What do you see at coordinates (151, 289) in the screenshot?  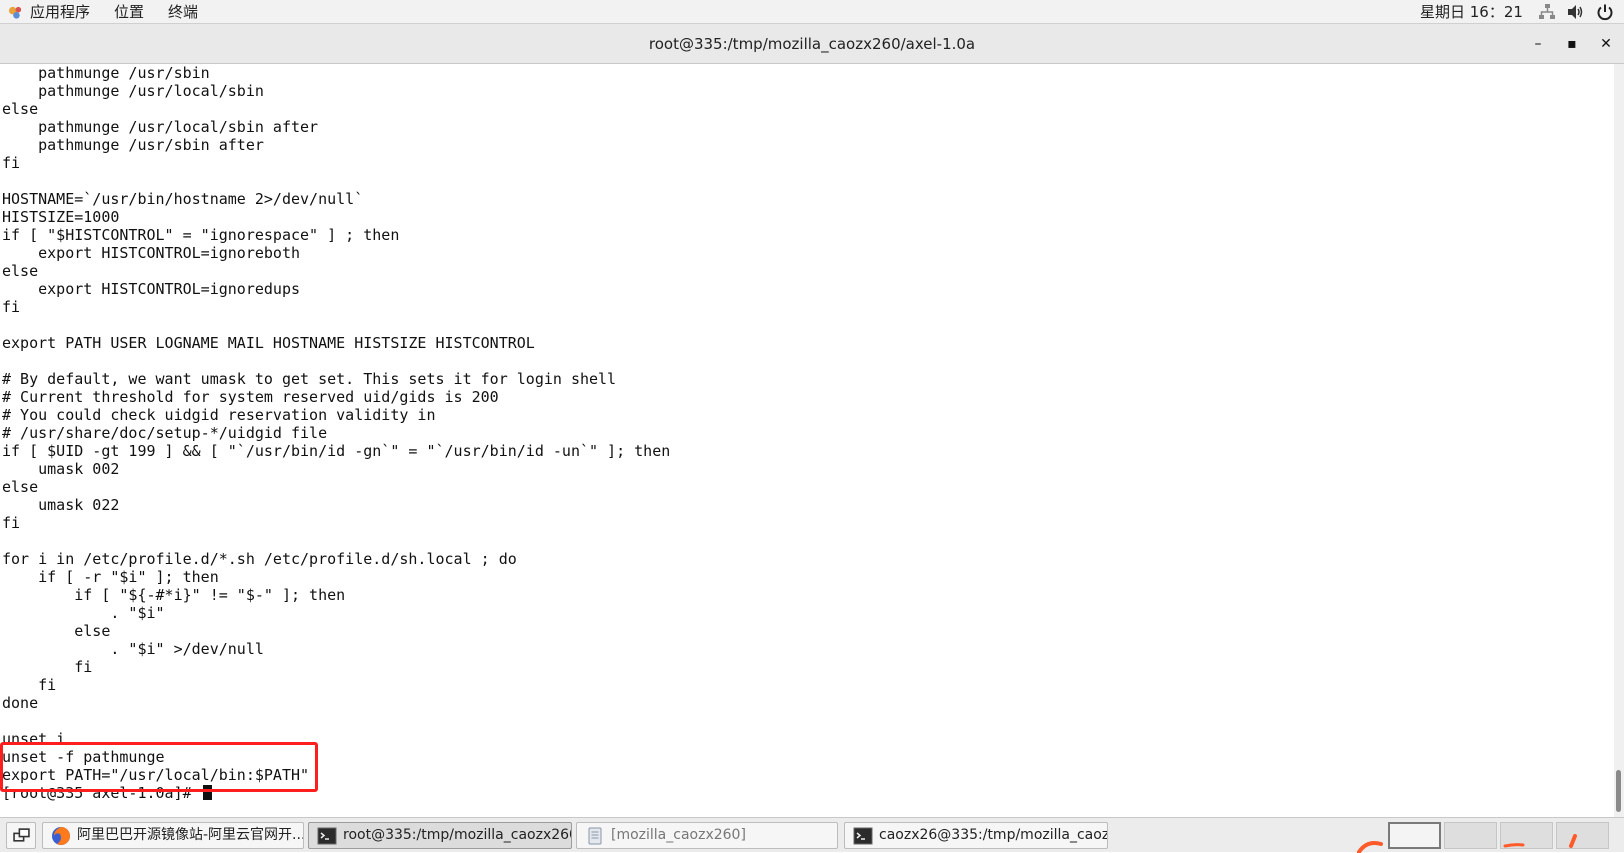 I see `terminal-line: export HISTCONTROL=ignoredups` at bounding box center [151, 289].